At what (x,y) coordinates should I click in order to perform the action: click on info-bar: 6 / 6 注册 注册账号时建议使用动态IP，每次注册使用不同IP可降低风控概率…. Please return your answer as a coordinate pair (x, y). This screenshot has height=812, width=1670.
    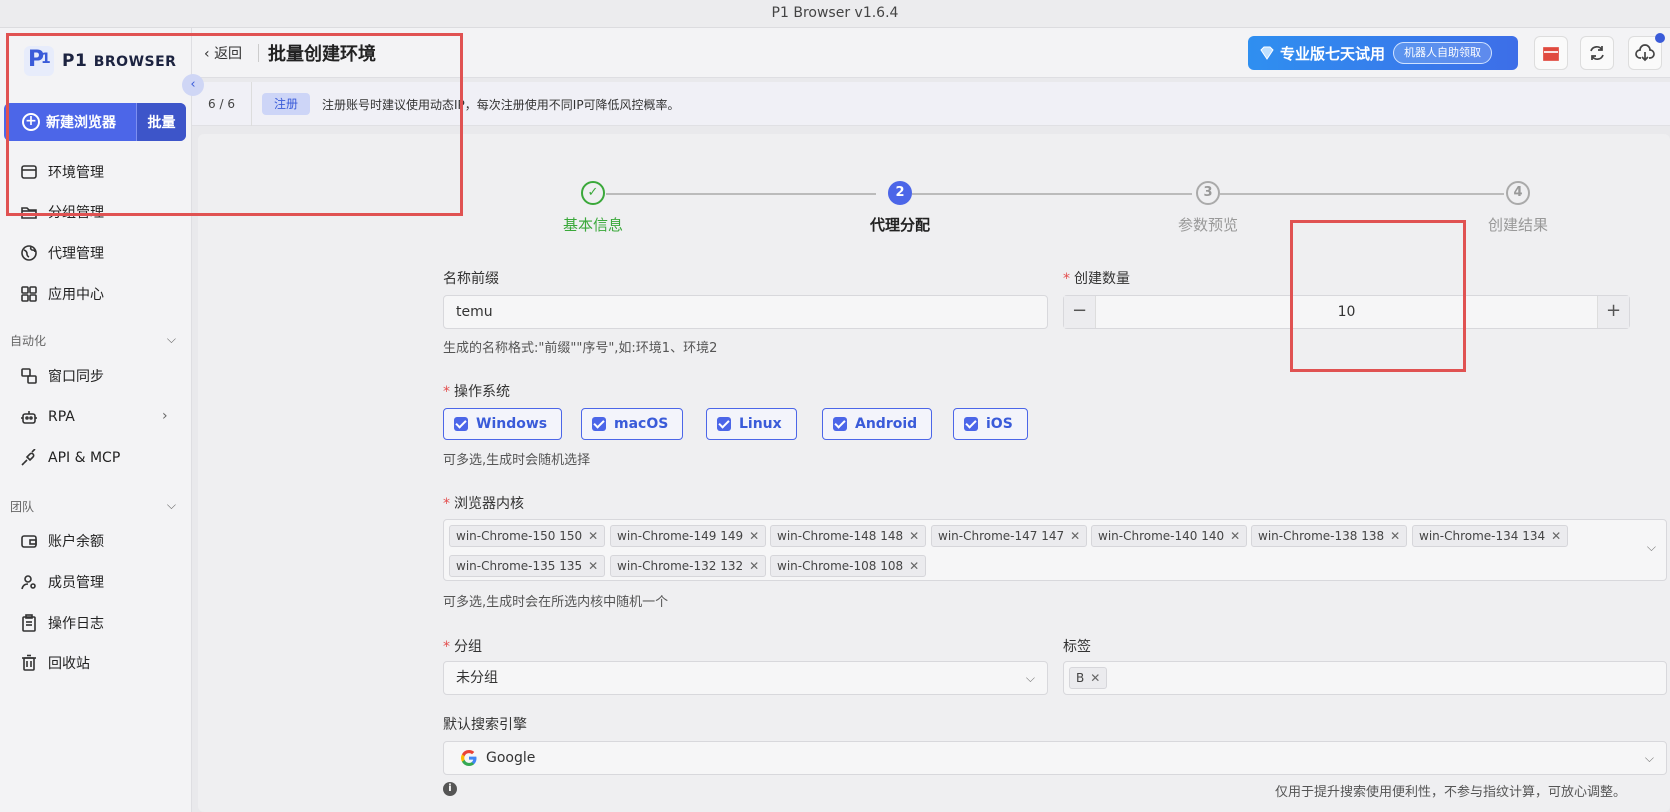
    Looking at the image, I should click on (931, 104).